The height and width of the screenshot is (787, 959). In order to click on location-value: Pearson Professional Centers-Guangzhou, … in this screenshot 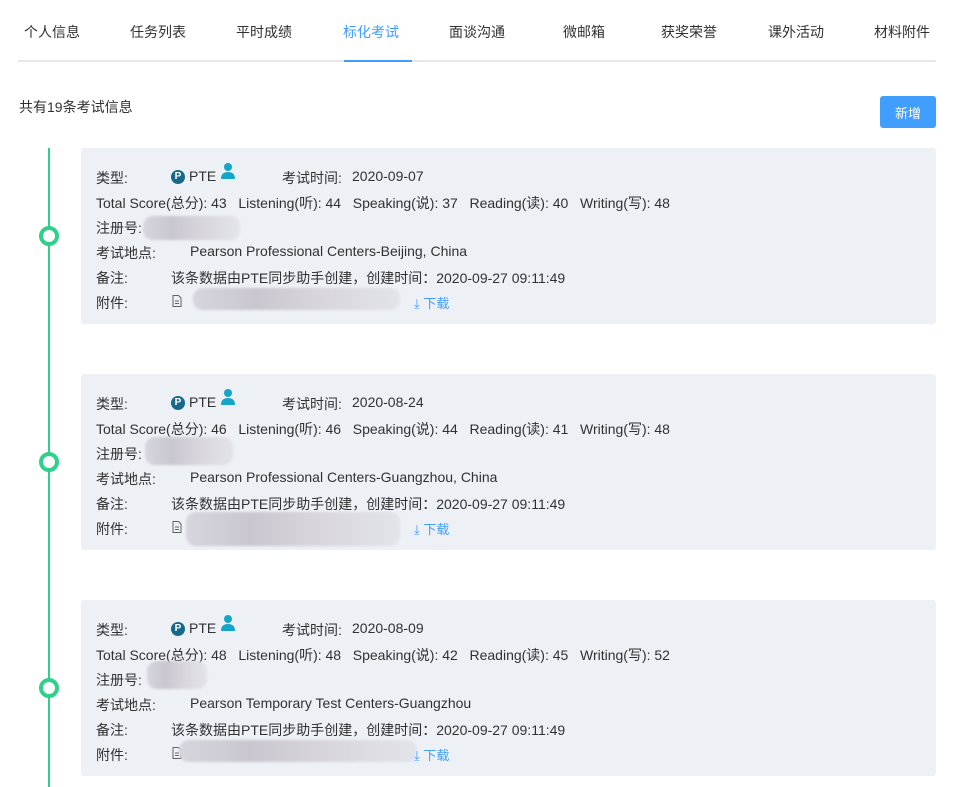, I will do `click(344, 477)`.